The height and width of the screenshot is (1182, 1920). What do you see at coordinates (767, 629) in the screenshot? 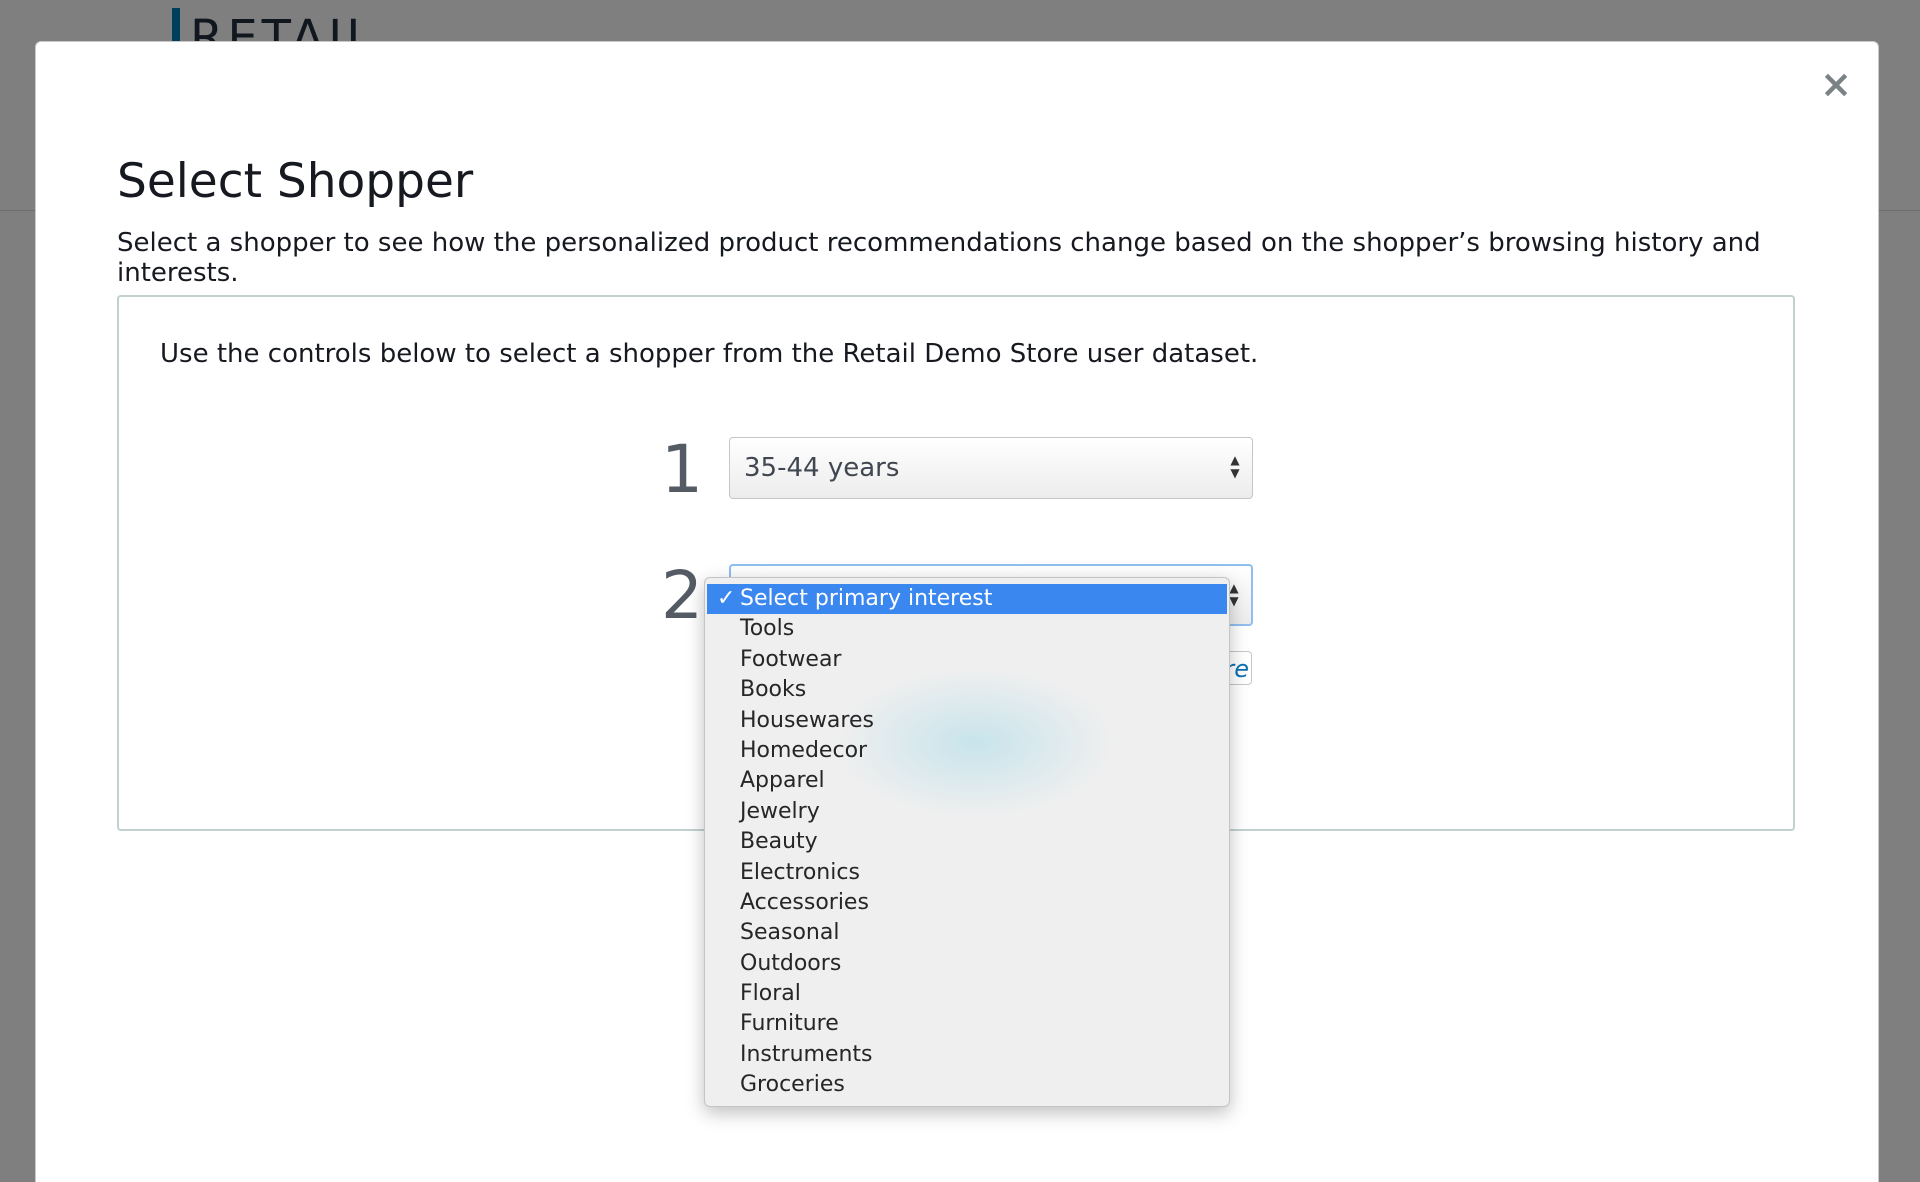
I see `dropdown-option-label: Tools` at bounding box center [767, 629].